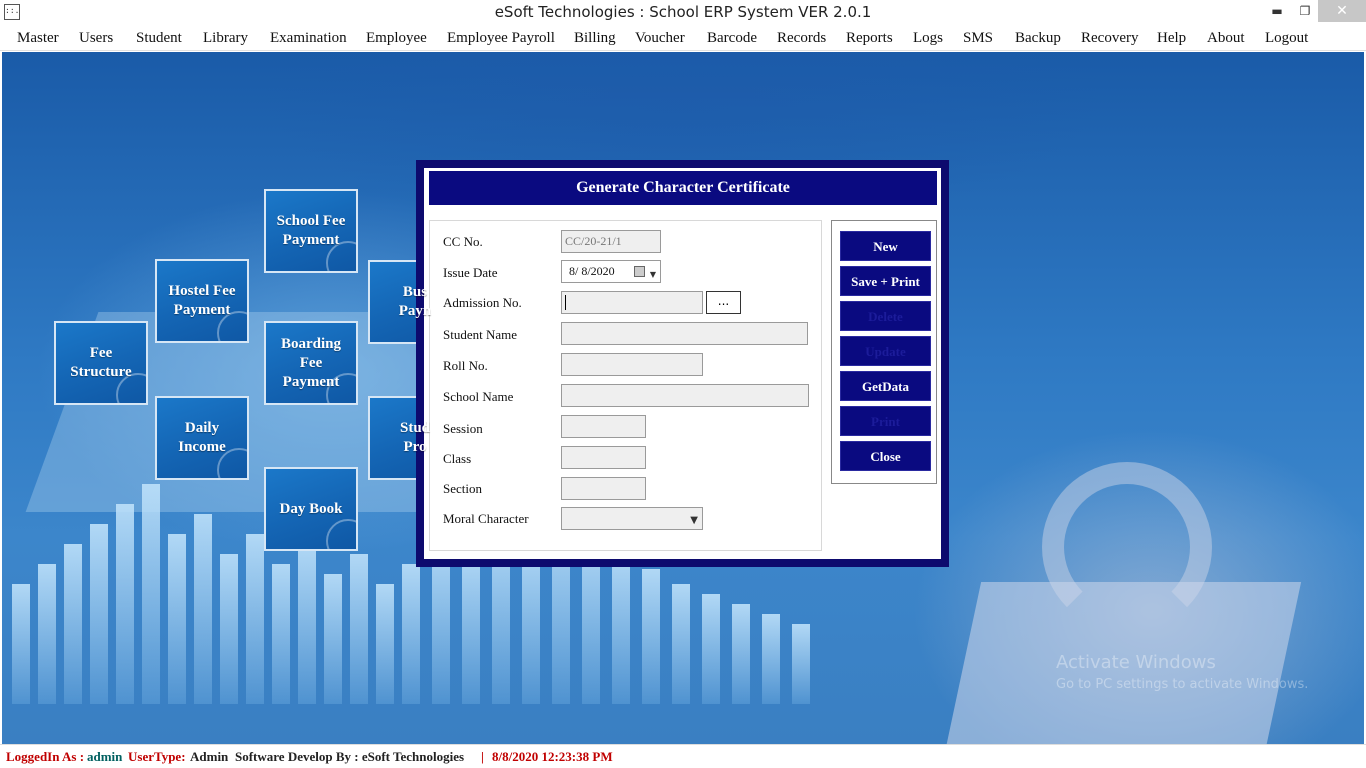  Describe the element at coordinates (565, 302) in the screenshot. I see `text-cursor` at that location.